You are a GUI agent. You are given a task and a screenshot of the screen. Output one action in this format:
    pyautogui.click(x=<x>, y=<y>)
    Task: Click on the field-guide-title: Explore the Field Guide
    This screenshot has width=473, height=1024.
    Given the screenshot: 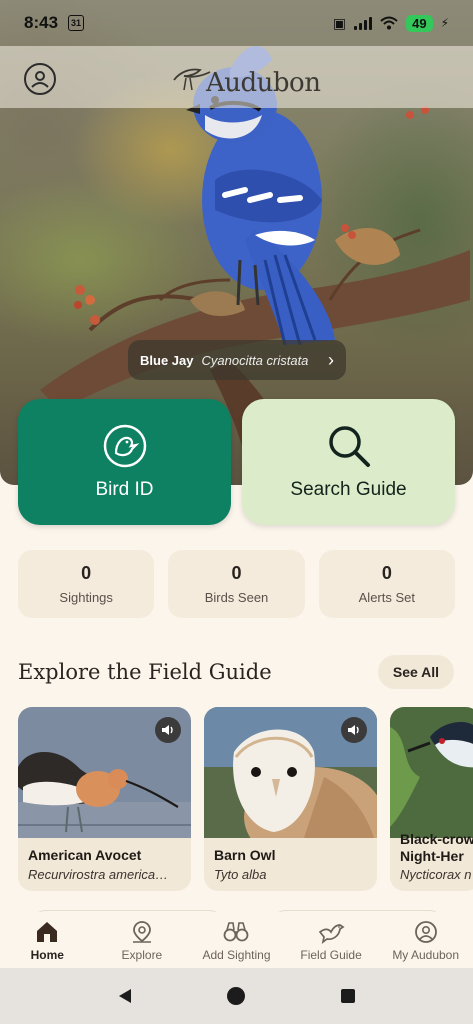 What is the action you would take?
    pyautogui.click(x=145, y=672)
    